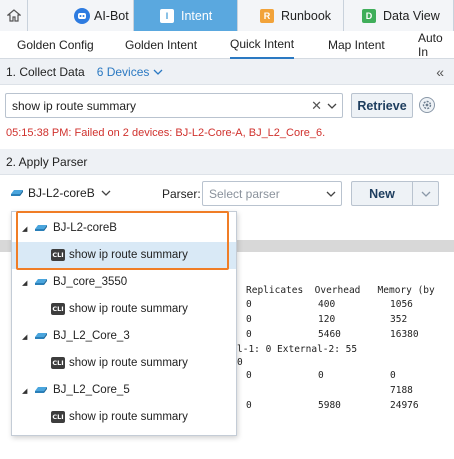  What do you see at coordinates (111, 15) in the screenshot?
I see `tab-ai-bot-label: AI-Bot` at bounding box center [111, 15].